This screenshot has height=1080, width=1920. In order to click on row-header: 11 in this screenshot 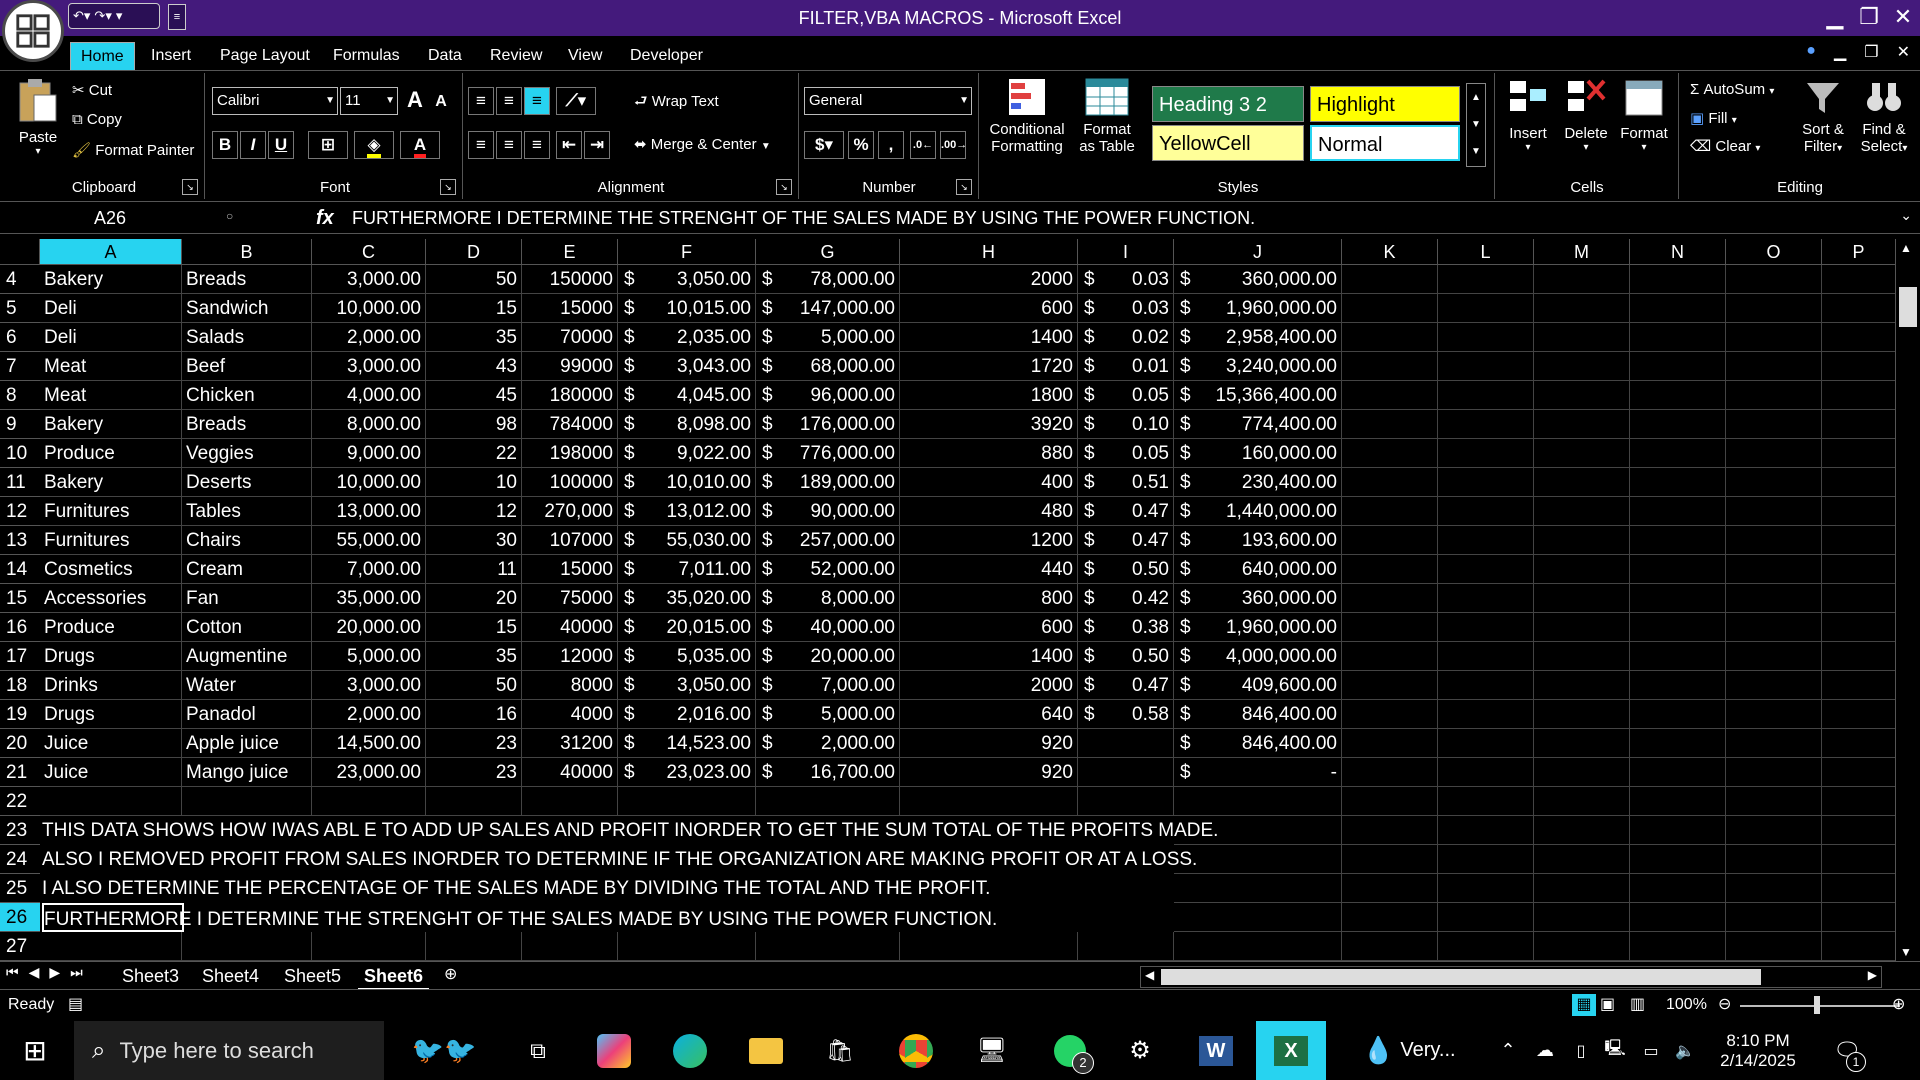, I will do `click(20, 482)`.